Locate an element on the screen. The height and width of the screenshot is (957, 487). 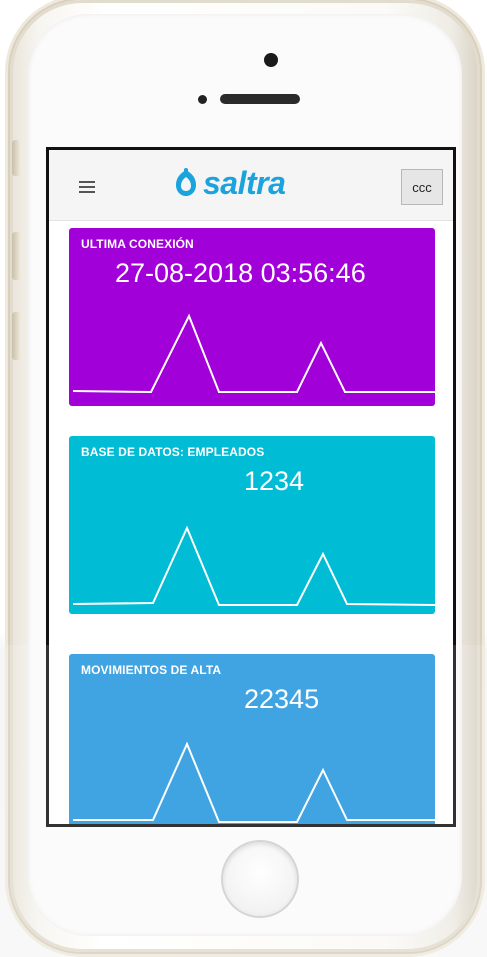
card-value: 22345 is located at coordinates (282, 699).